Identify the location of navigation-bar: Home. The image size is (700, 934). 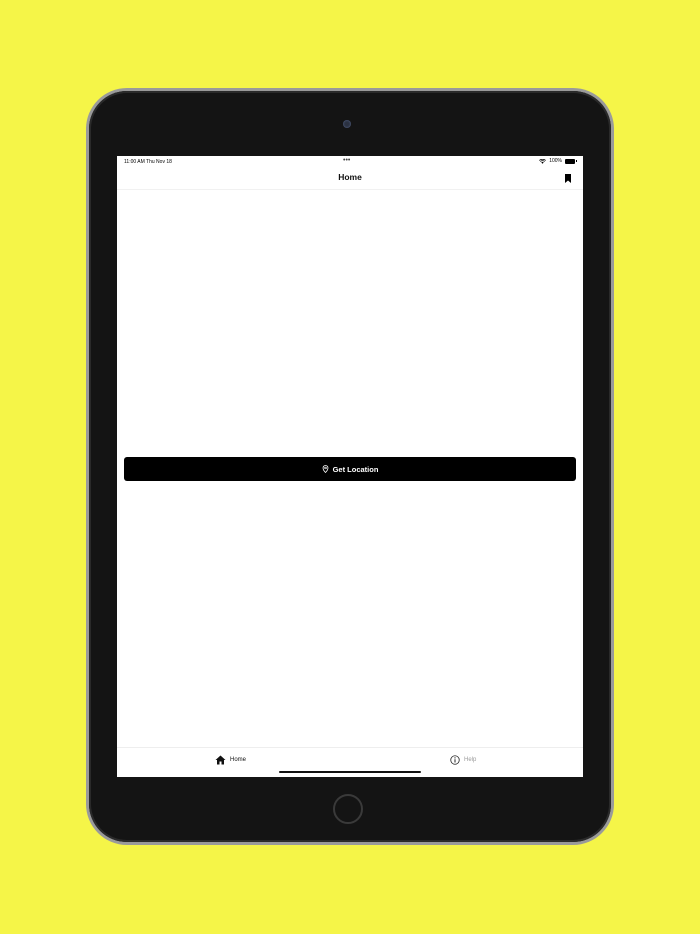
(350, 179).